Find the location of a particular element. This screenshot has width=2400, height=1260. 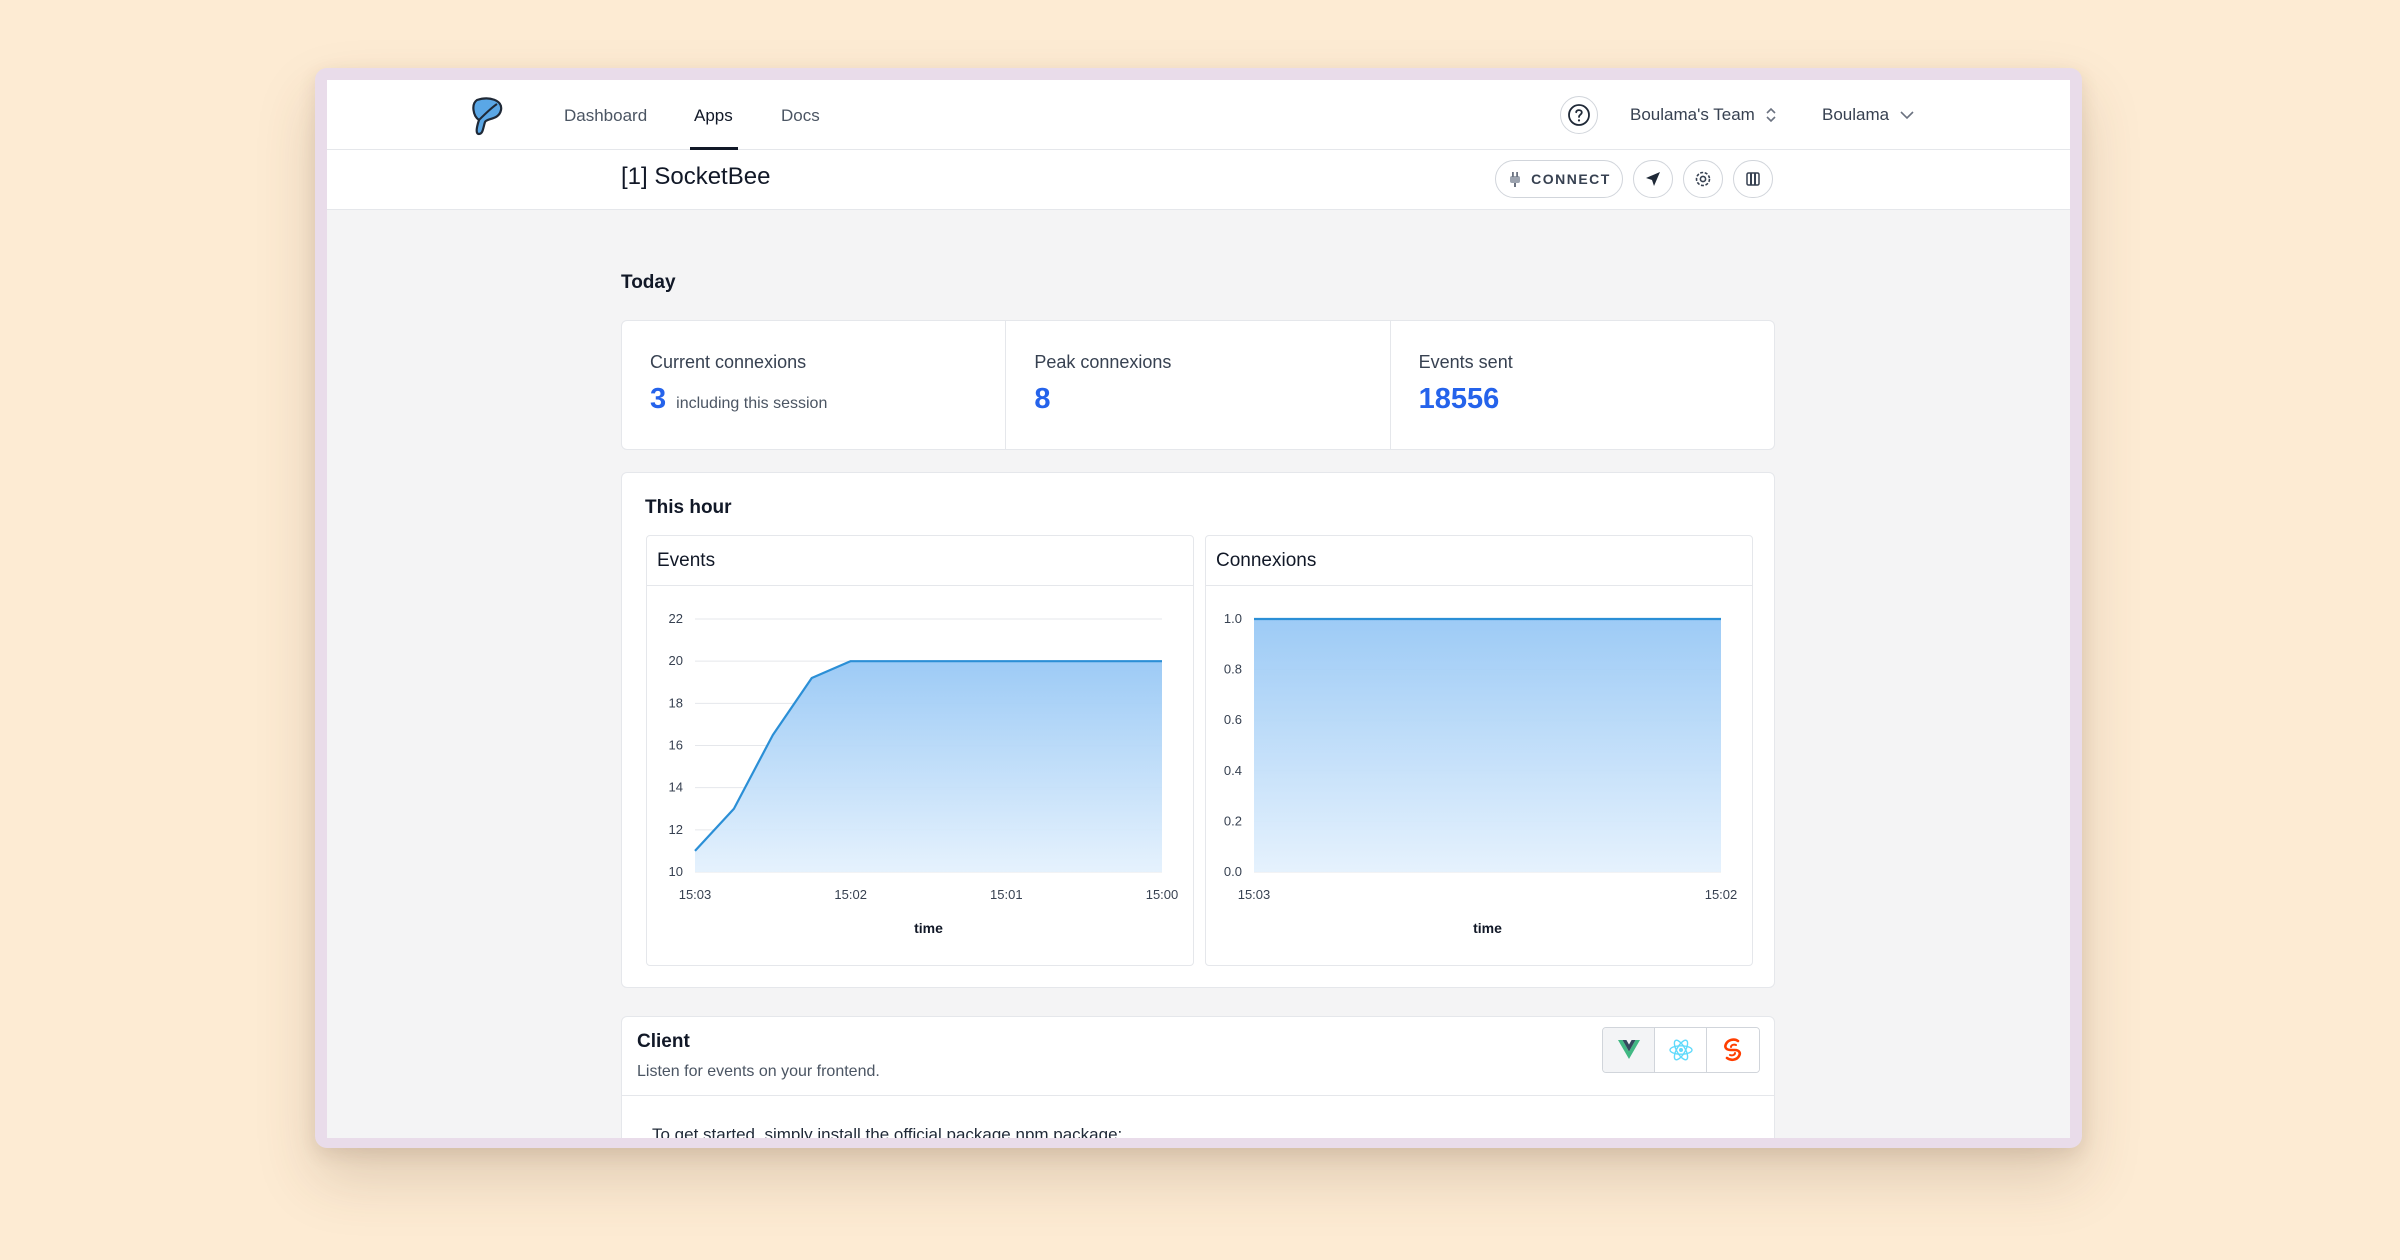

y-tick-label: 0.6 is located at coordinates (1233, 719).